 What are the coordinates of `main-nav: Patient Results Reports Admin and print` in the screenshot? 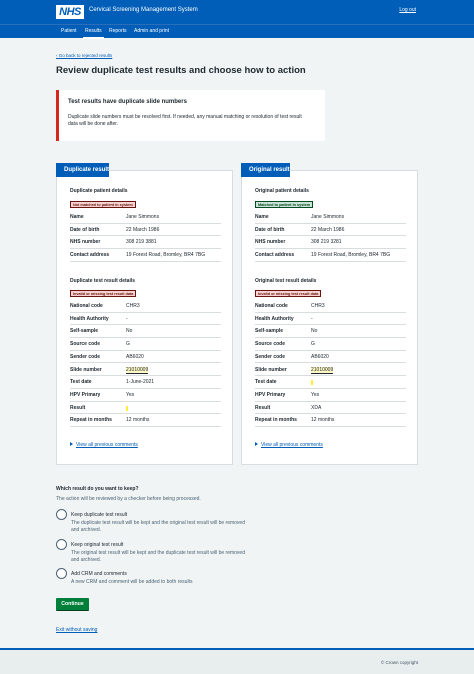 It's located at (237, 31).